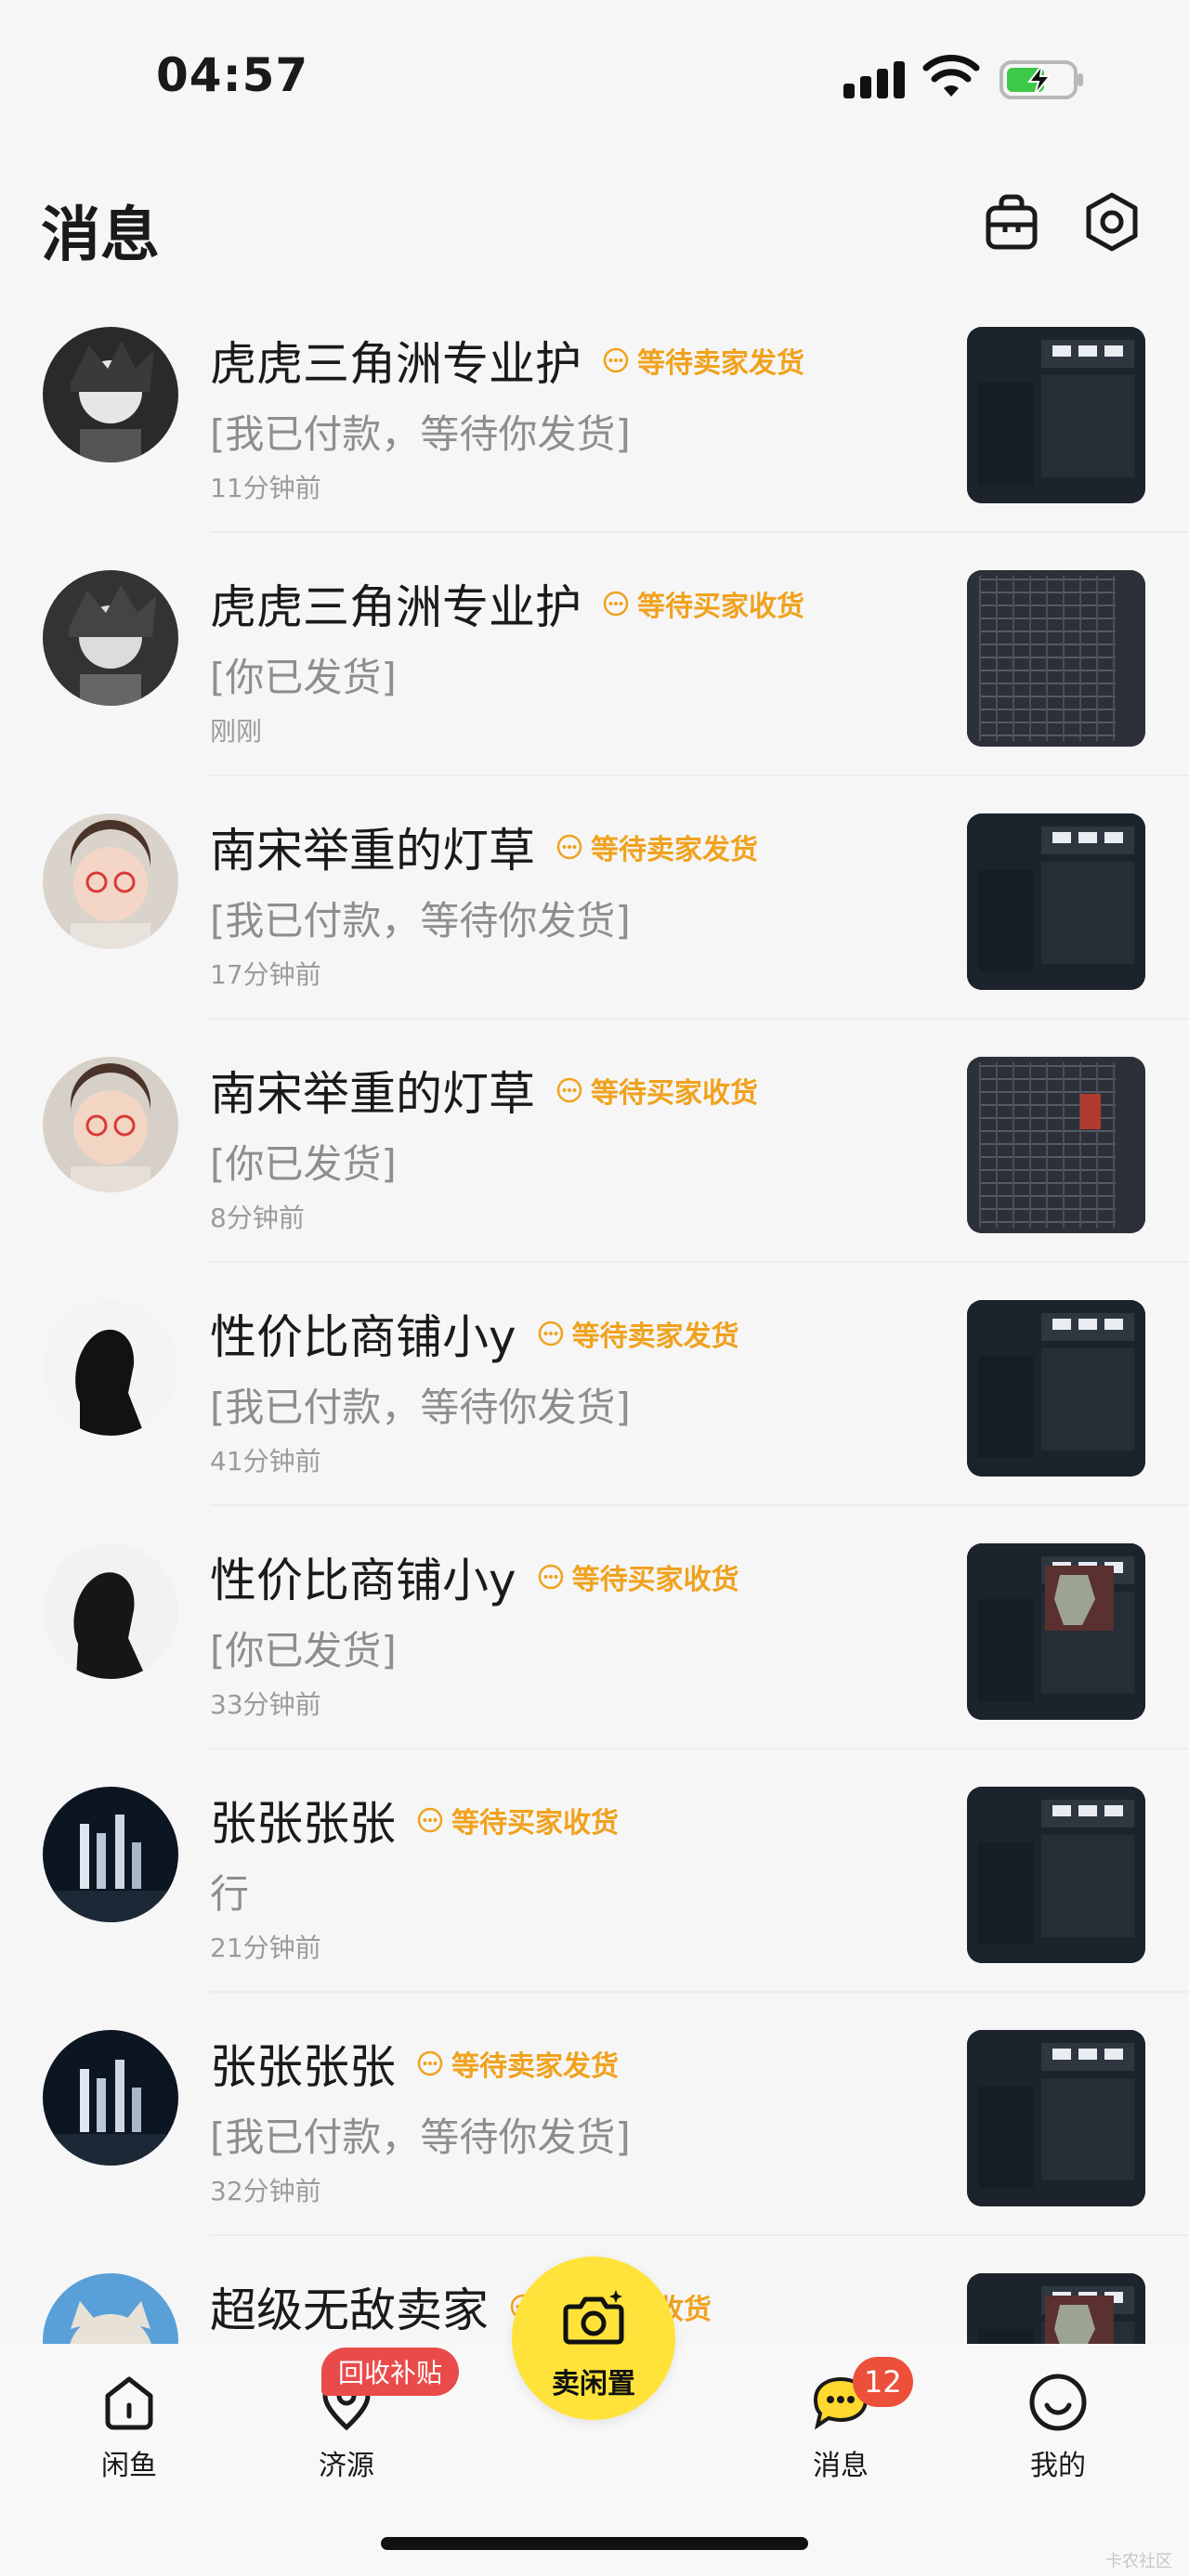 The width and height of the screenshot is (1189, 2576). Describe the element at coordinates (594, 223) in the screenshot. I see `header: 消息` at that location.